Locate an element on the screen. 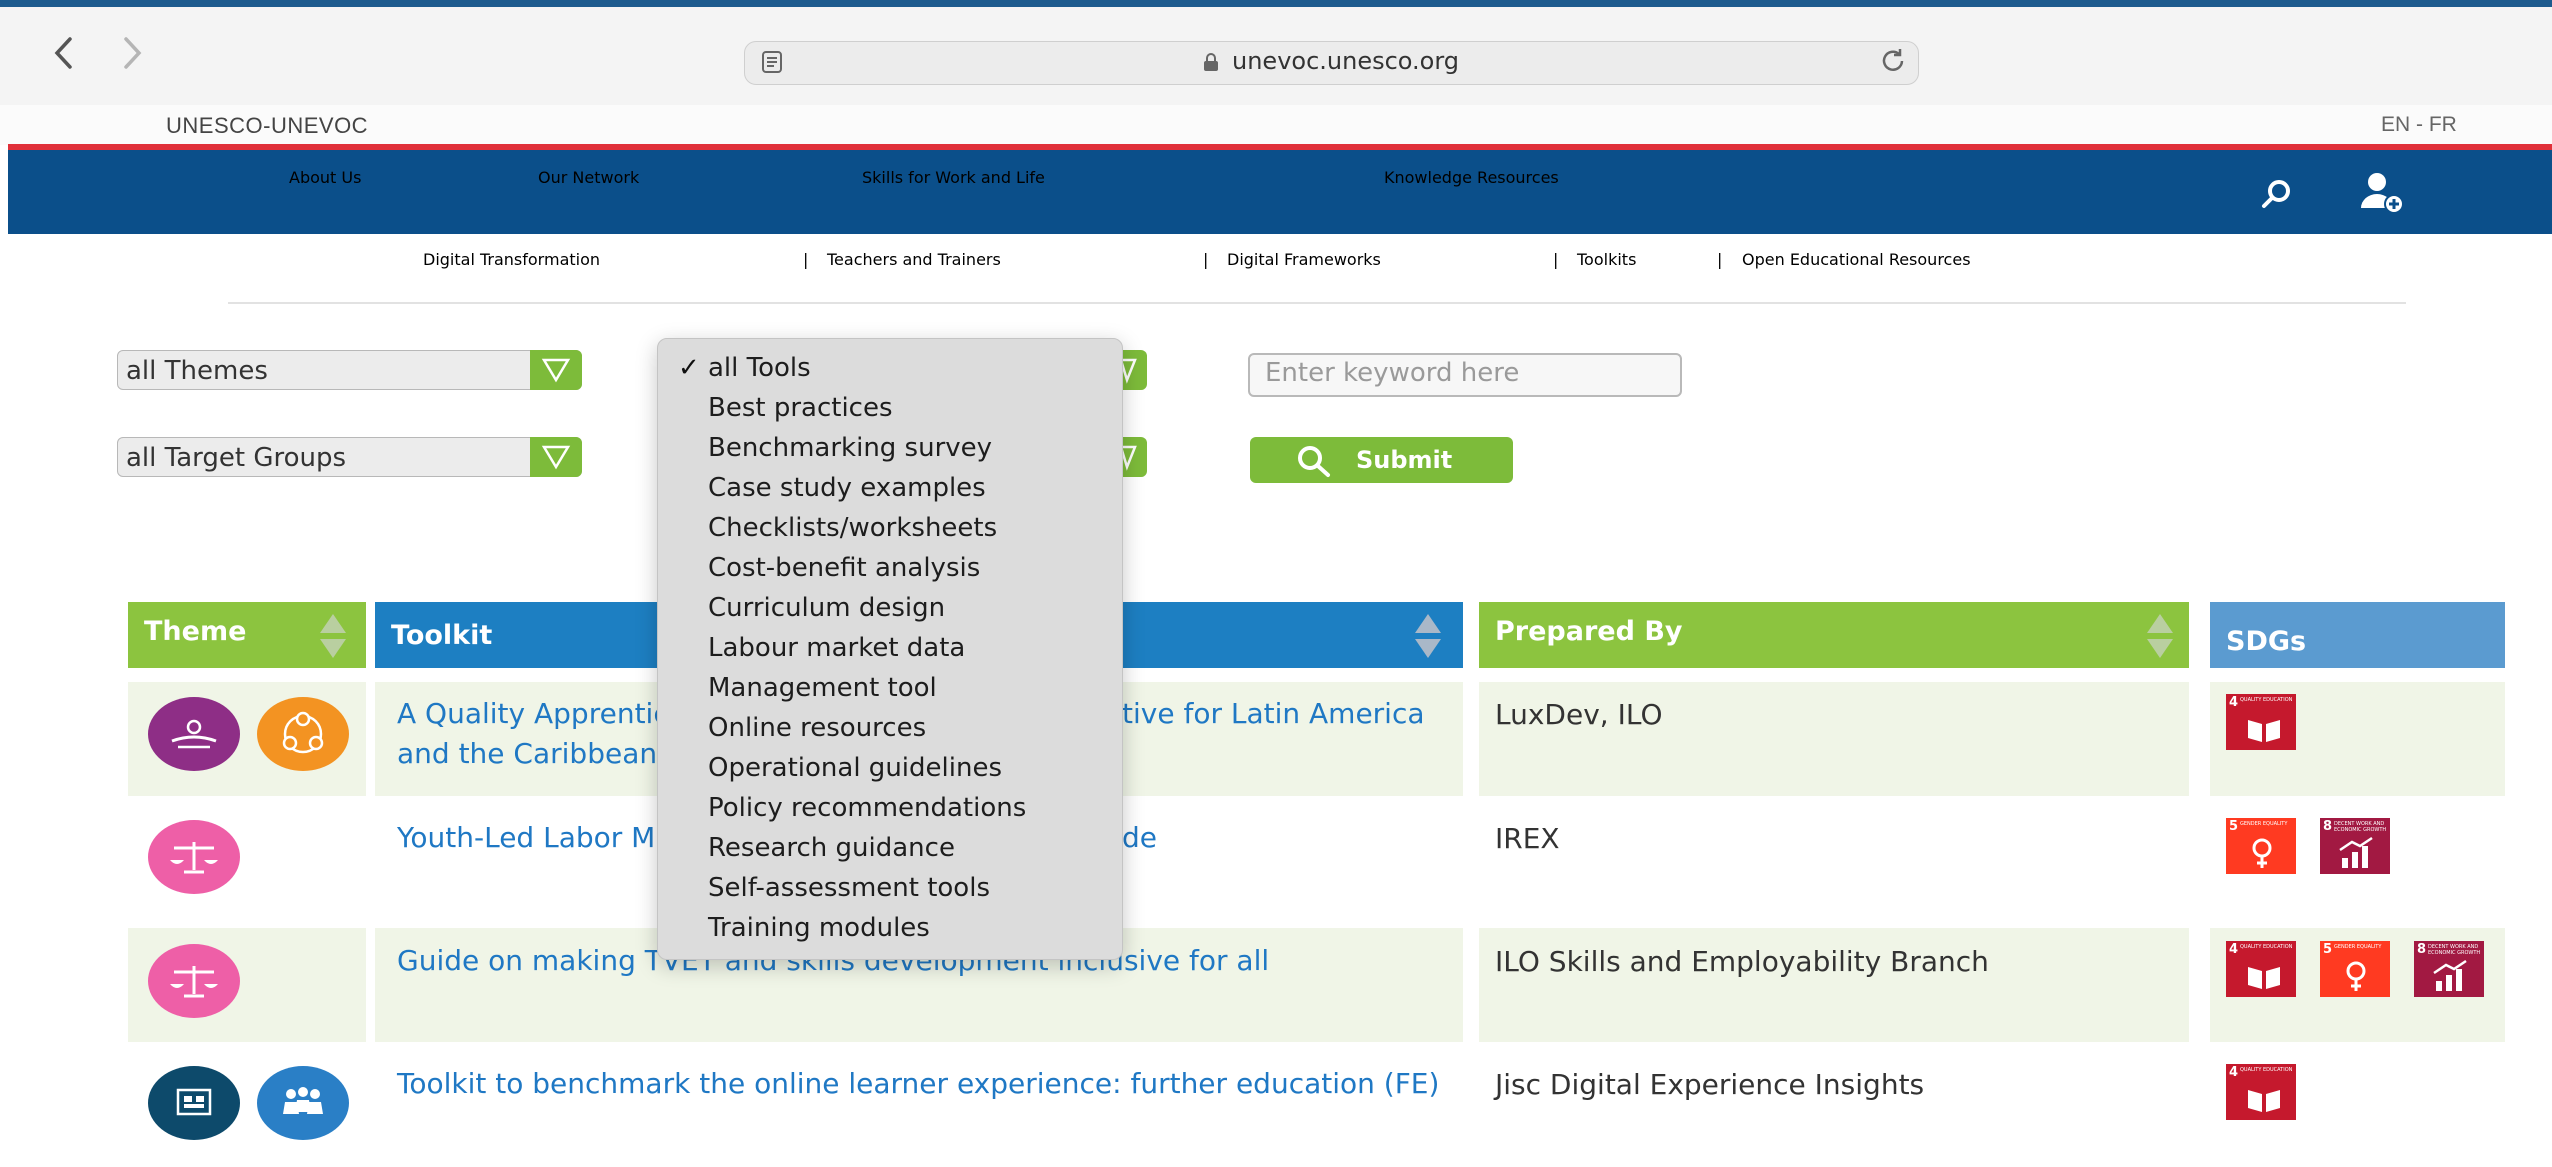 This screenshot has width=2552, height=1167. header-prepared-by-label: Prepared By is located at coordinates (1589, 631).